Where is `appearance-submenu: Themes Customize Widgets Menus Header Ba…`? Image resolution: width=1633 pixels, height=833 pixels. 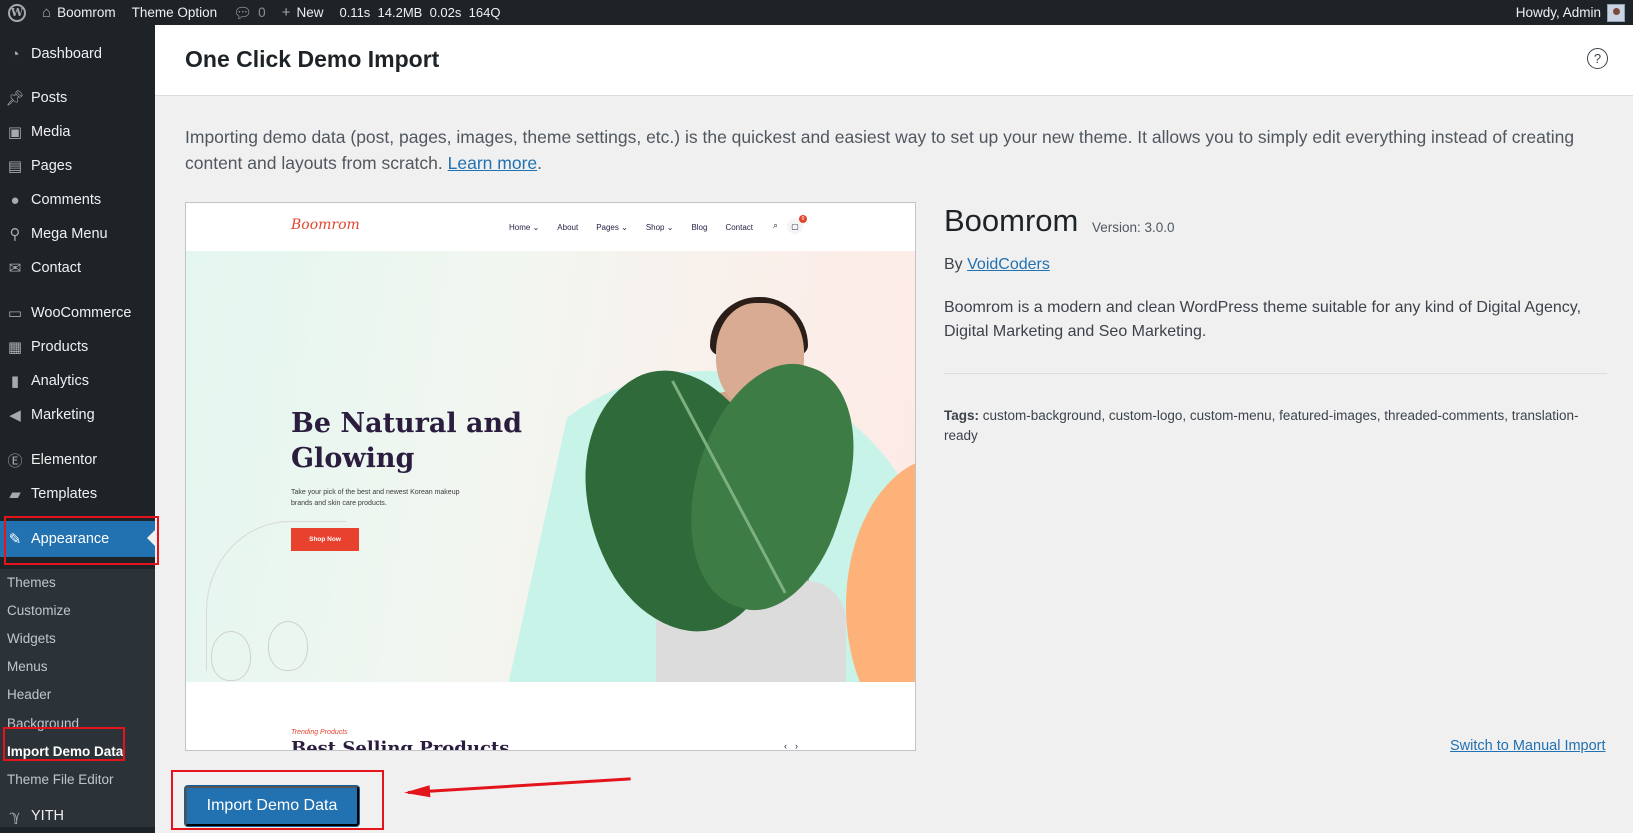 appearance-submenu: Themes Customize Widgets Menus Header Ba… is located at coordinates (77, 698).